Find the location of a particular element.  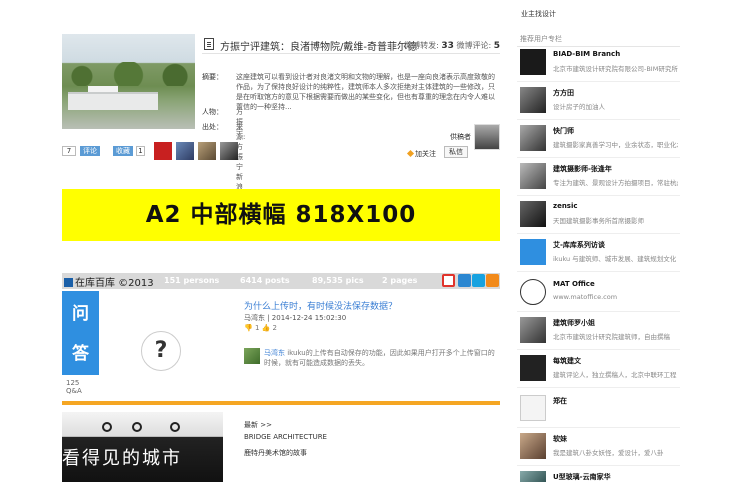

user-desc: 专注为建筑、景观设计方拍摄项目，常驻杭州 is located at coordinates (615, 183).